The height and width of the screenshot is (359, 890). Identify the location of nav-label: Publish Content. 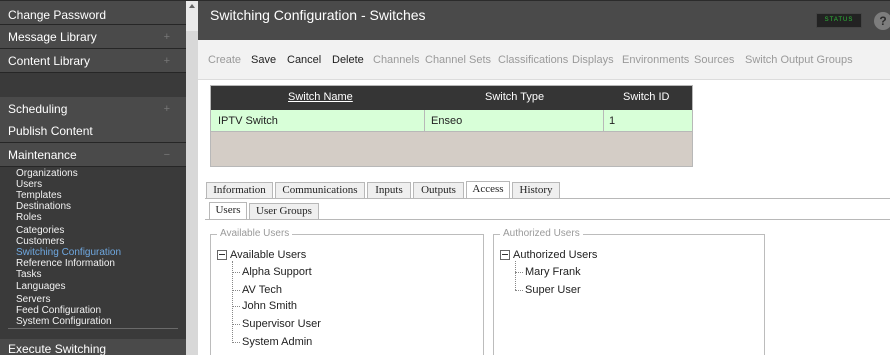
(50, 131).